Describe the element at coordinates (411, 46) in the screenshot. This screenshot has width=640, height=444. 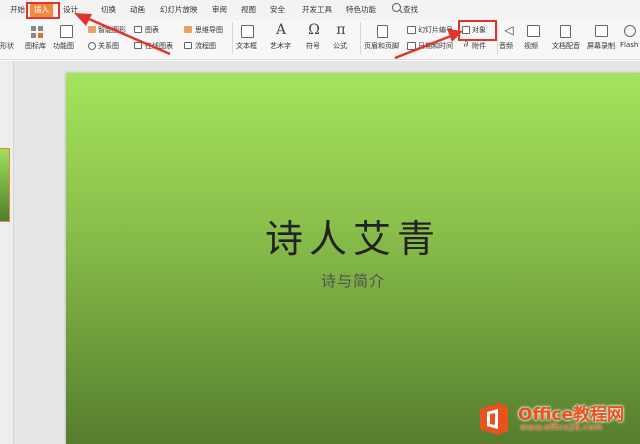
I see `datetime-icon` at that location.